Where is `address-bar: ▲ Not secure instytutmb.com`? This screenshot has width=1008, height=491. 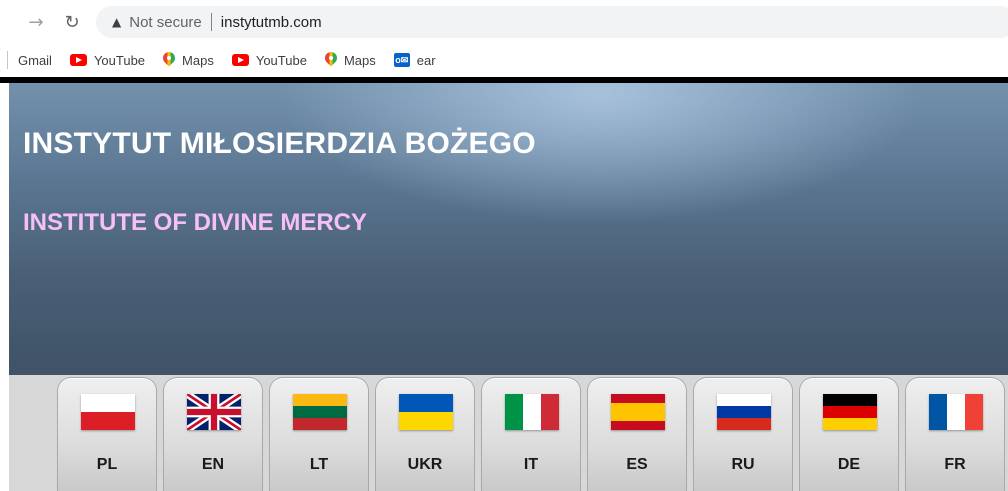
address-bar: ▲ Not secure instytutmb.com is located at coordinates (552, 22).